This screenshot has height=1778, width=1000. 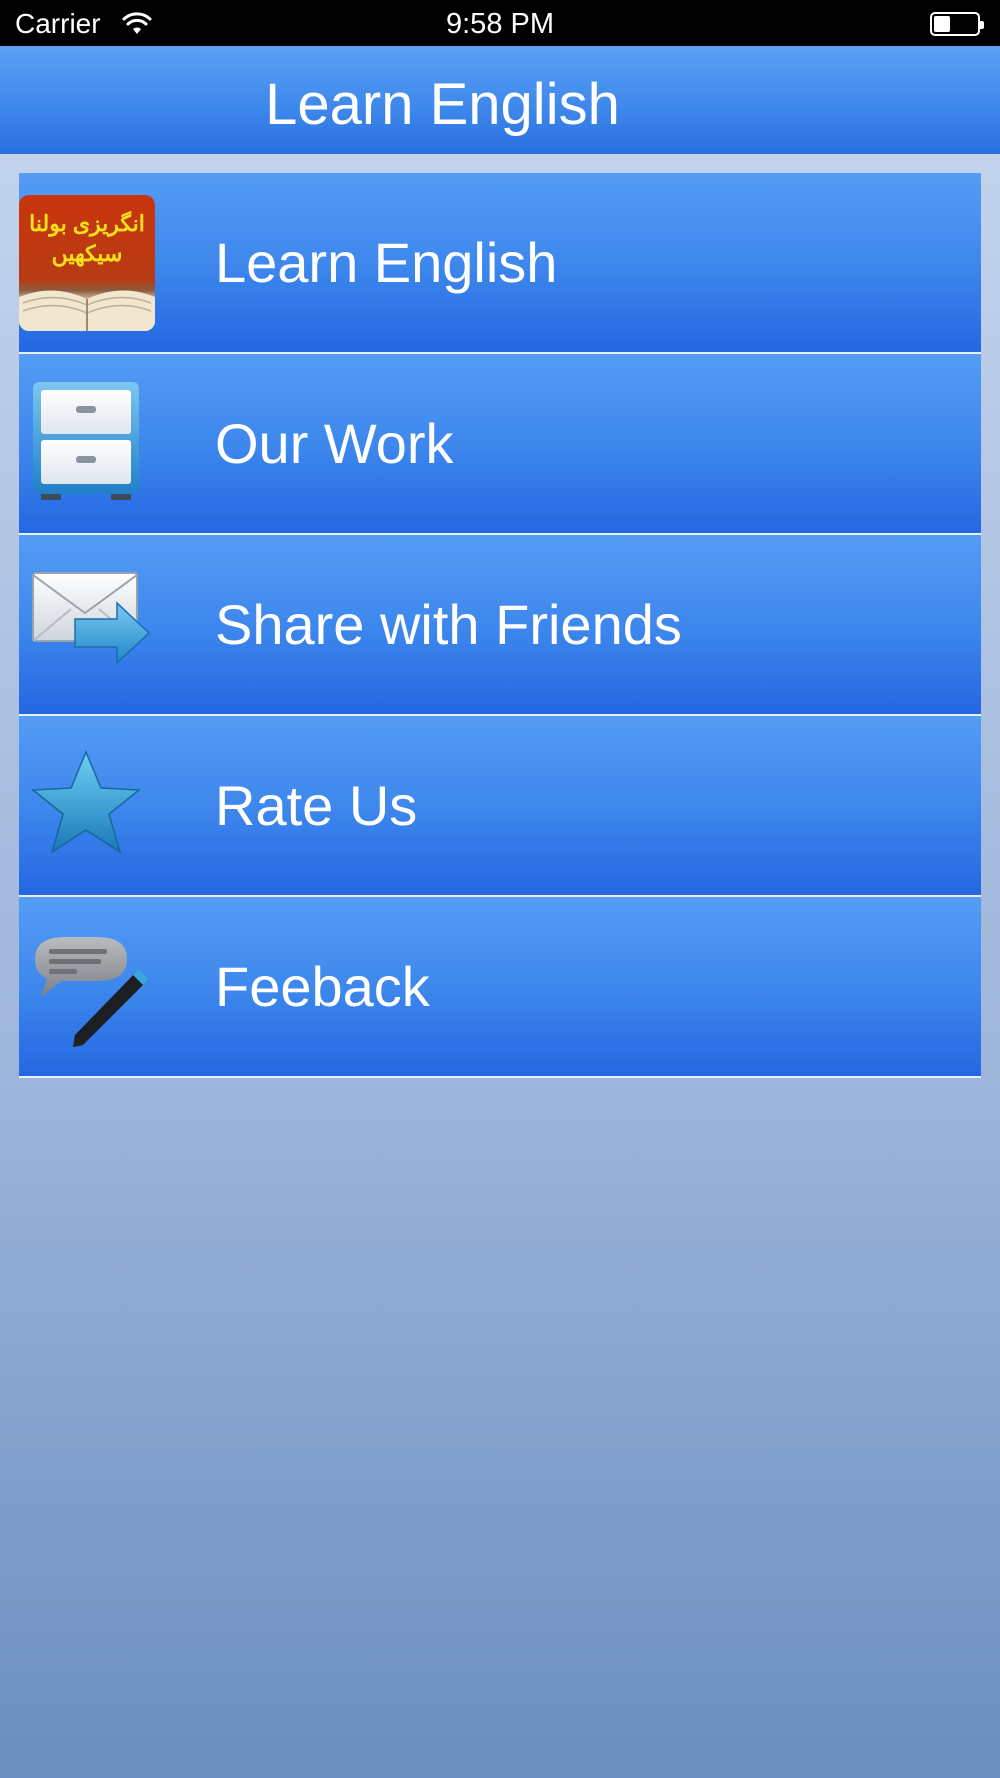 What do you see at coordinates (500, 806) in the screenshot?
I see `menu-item-rate-us: Rate Us` at bounding box center [500, 806].